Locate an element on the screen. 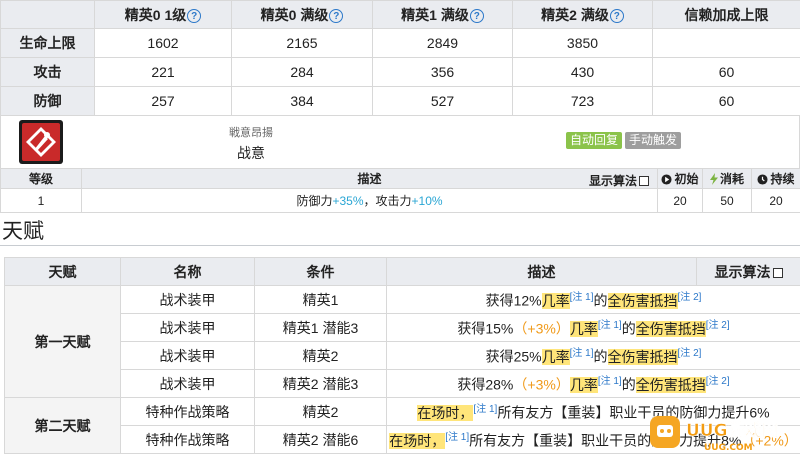 This screenshot has height=454, width=800. skill-panel: 戦意昂揚 战意 自动回复 手动触发 is located at coordinates (400, 141).